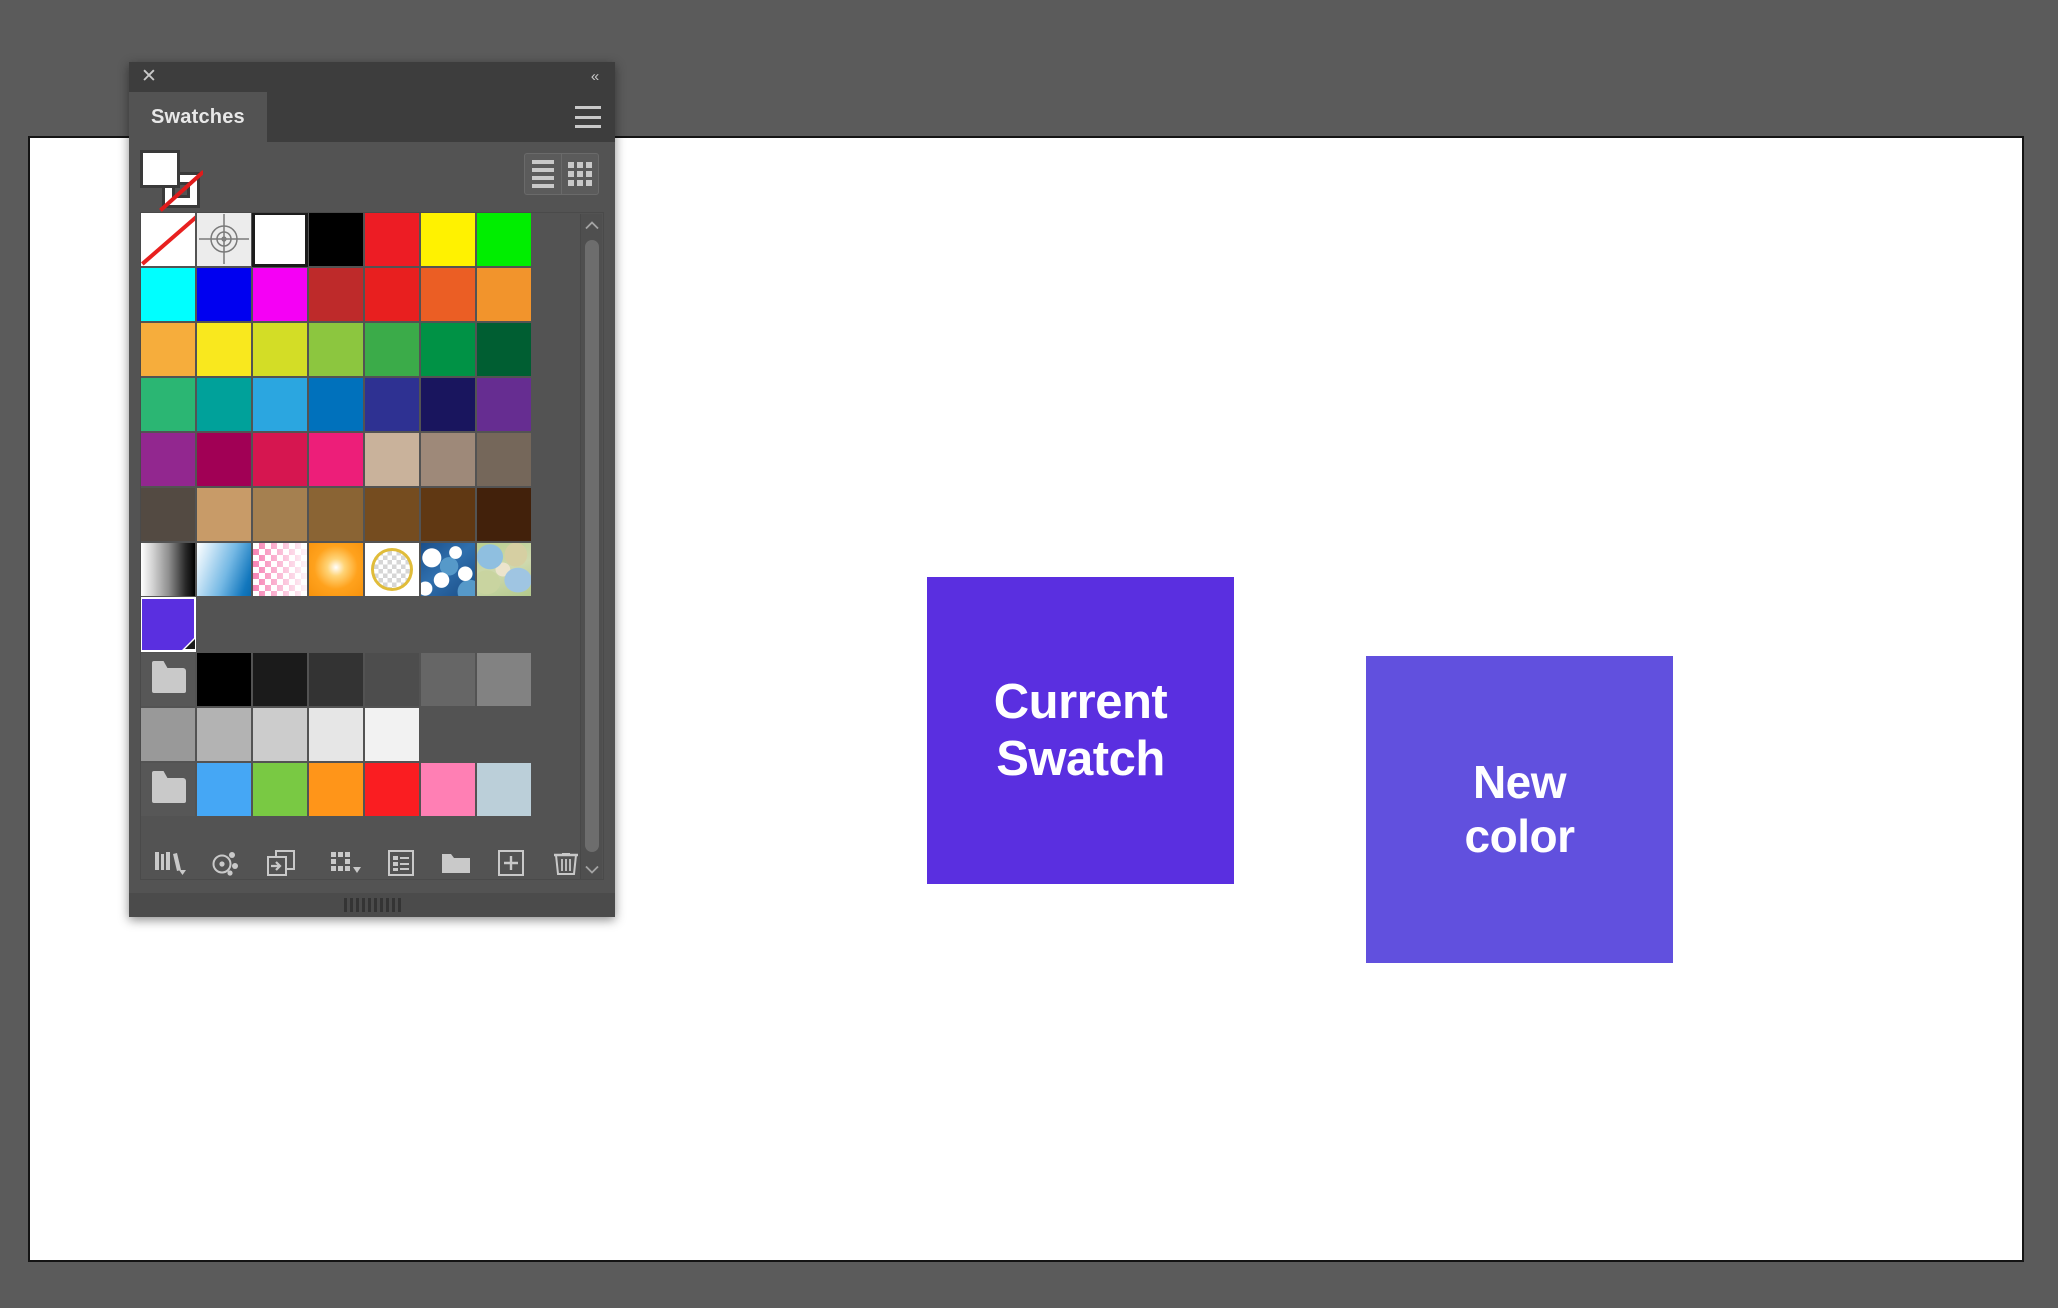 The height and width of the screenshot is (1308, 2058). Describe the element at coordinates (594, 77) in the screenshot. I see `collapse-panel-icon: «` at that location.